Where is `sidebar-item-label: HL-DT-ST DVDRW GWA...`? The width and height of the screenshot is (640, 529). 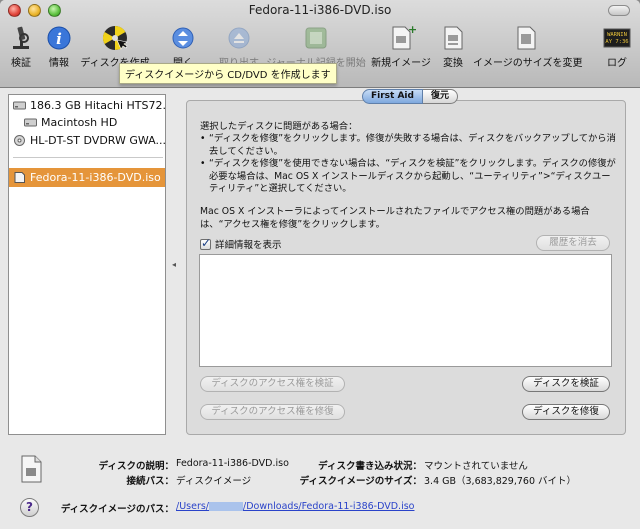 sidebar-item-label: HL-DT-ST DVDRW GWA... is located at coordinates (97, 140).